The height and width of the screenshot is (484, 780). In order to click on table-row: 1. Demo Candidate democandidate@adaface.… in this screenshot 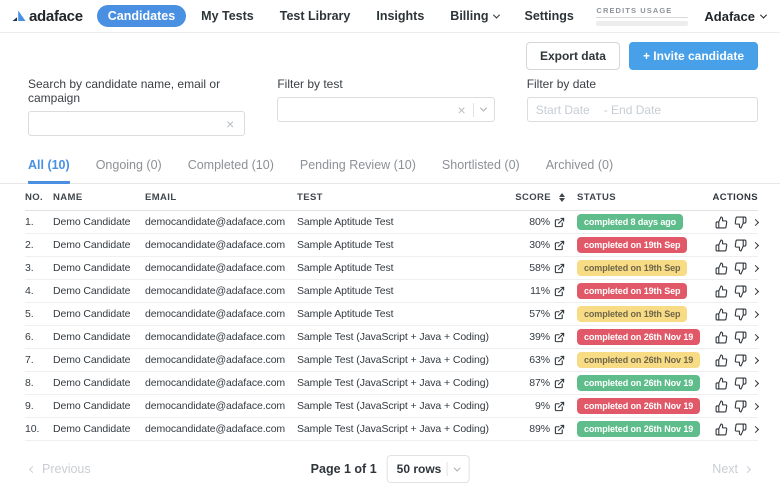, I will do `click(392, 222)`.